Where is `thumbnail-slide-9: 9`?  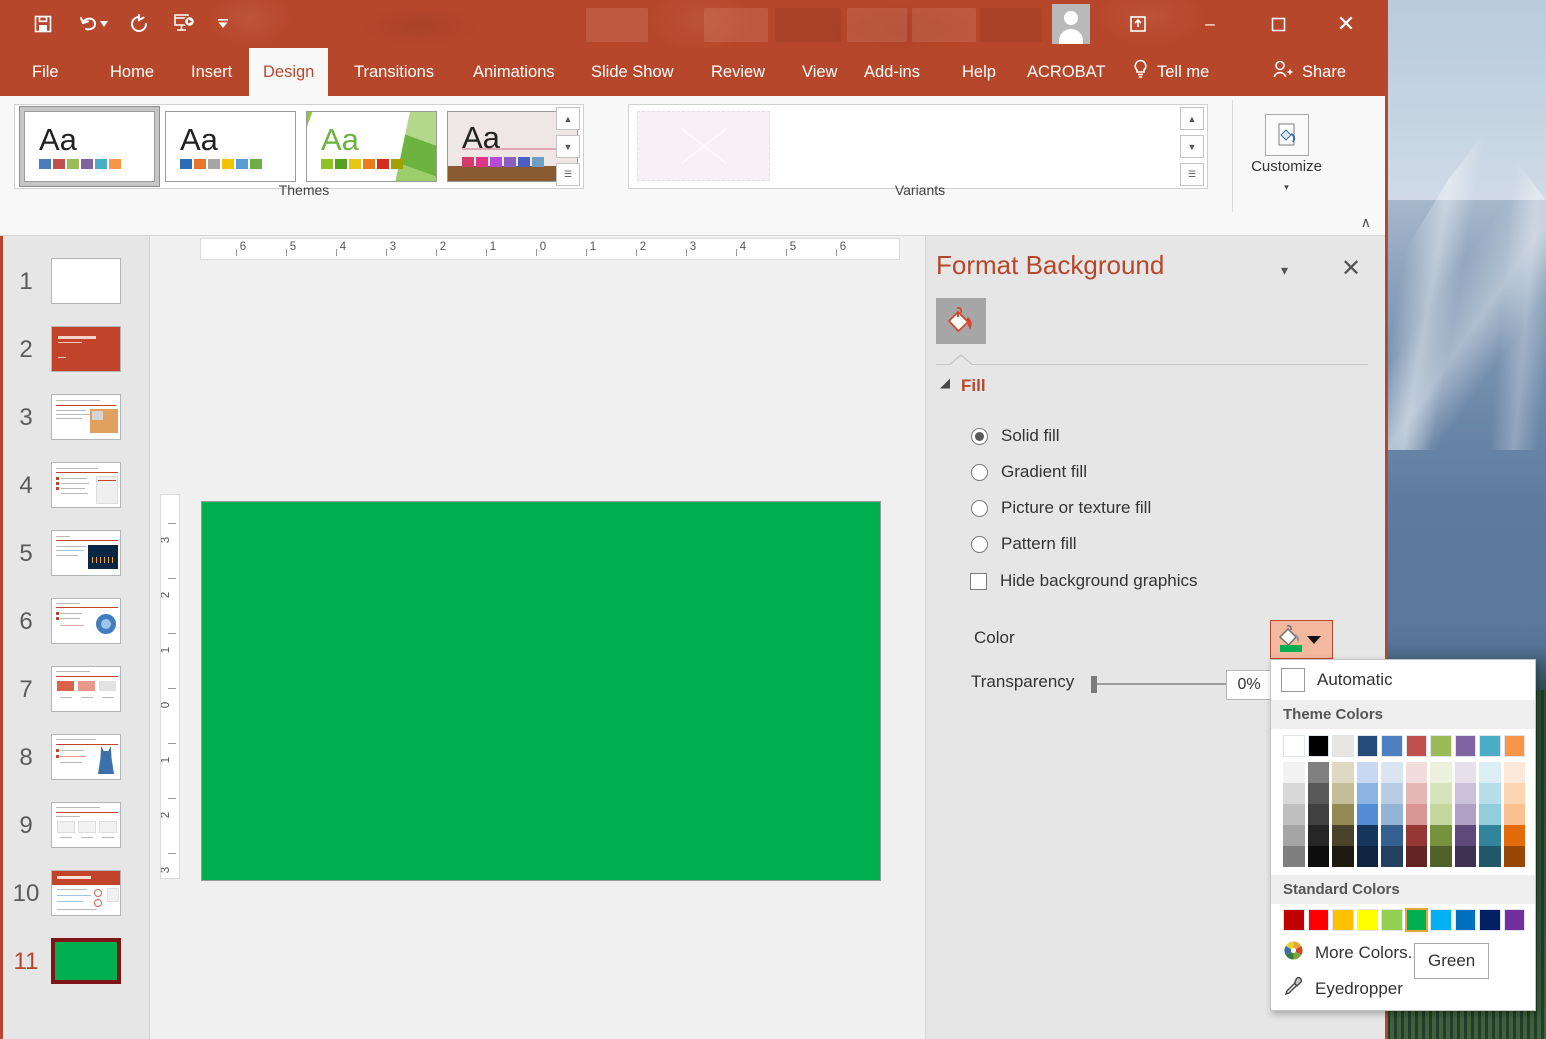
thumbnail-slide-9: 9 is located at coordinates (75, 836).